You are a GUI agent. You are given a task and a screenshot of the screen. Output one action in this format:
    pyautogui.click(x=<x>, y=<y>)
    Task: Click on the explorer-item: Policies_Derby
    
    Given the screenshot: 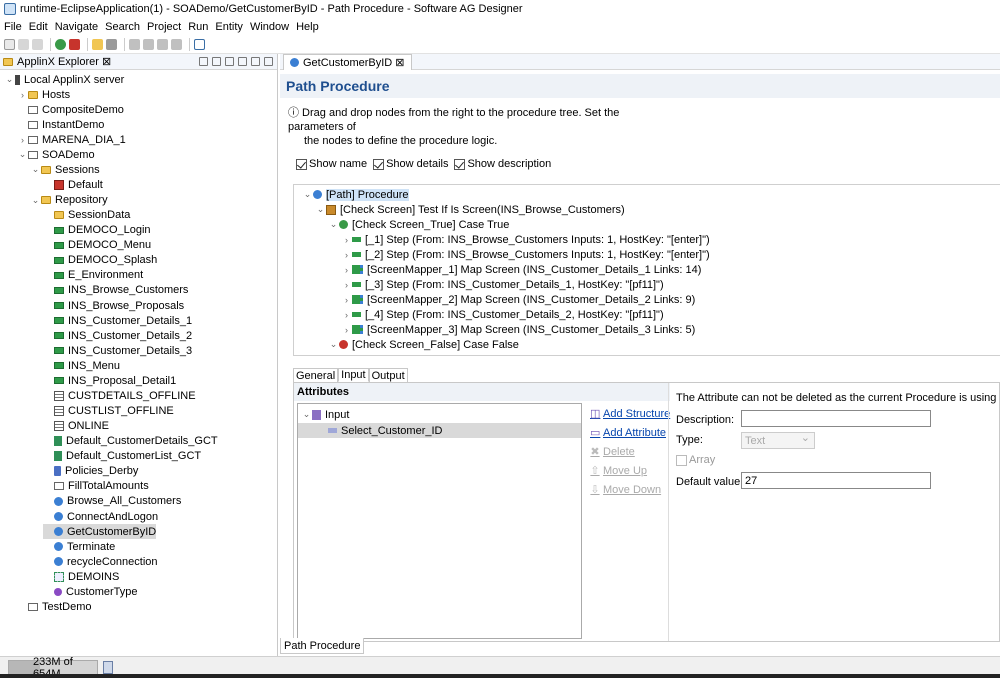 What is the action you would take?
    pyautogui.click(x=90, y=471)
    